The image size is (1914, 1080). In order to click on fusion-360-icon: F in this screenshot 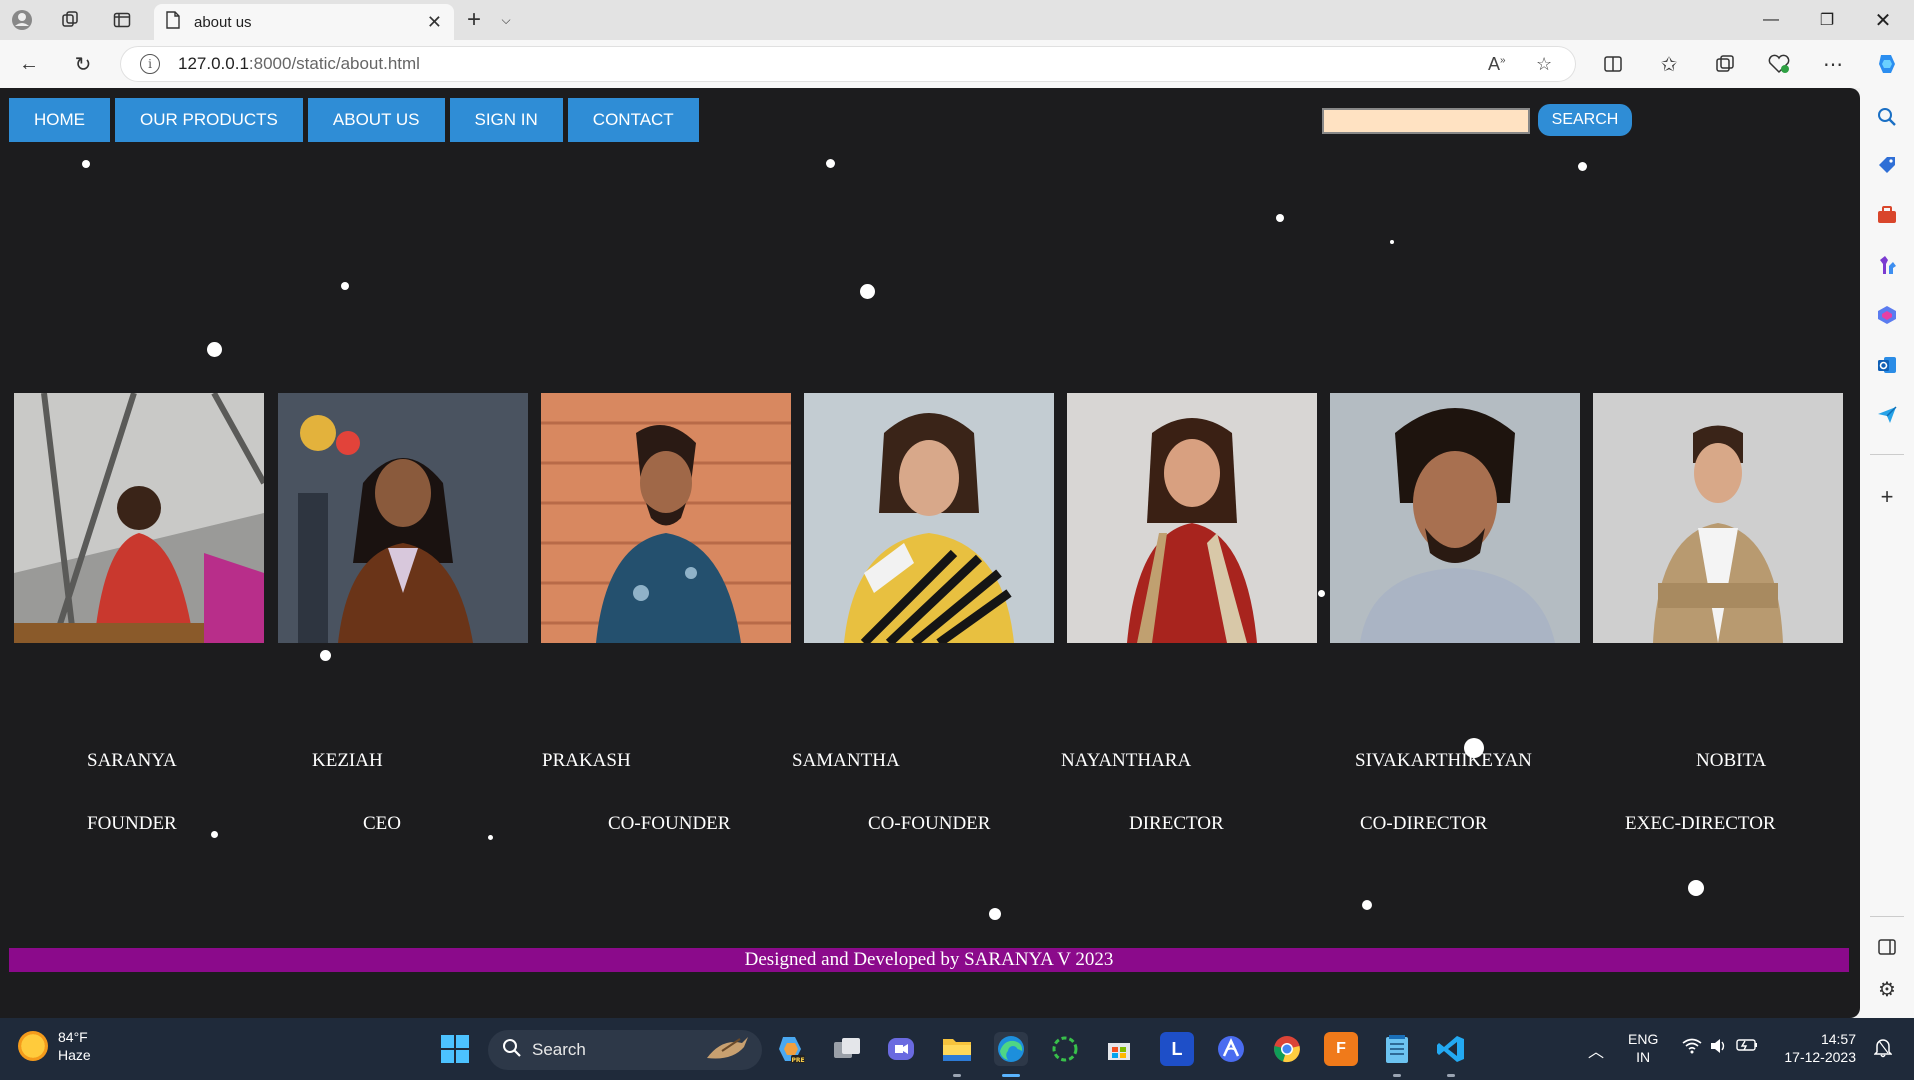, I will do `click(1341, 1049)`.